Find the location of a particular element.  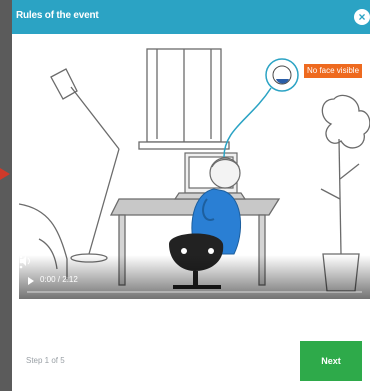

modal-title: Rules of the event is located at coordinates (57, 15).